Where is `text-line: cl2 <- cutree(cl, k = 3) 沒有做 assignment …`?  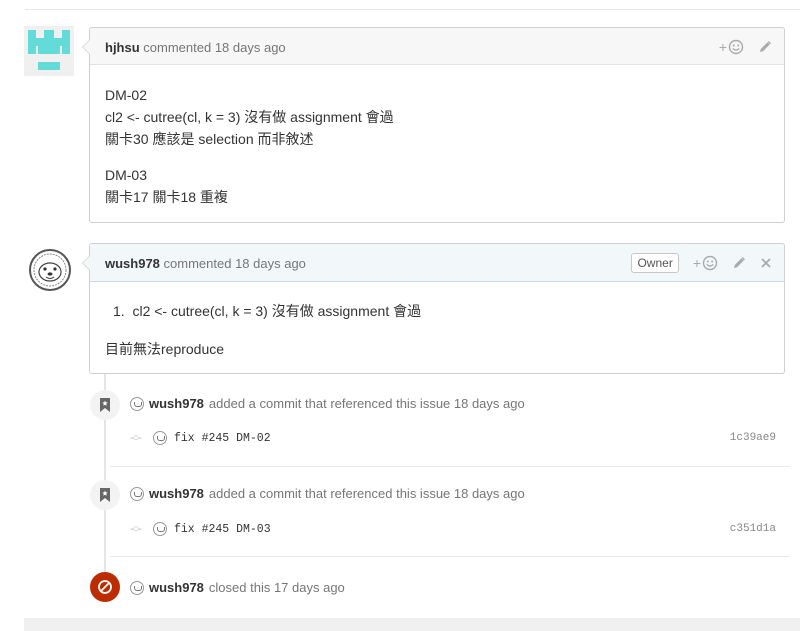 text-line: cl2 <- cutree(cl, k = 3) 沒有做 assignment … is located at coordinates (249, 117).